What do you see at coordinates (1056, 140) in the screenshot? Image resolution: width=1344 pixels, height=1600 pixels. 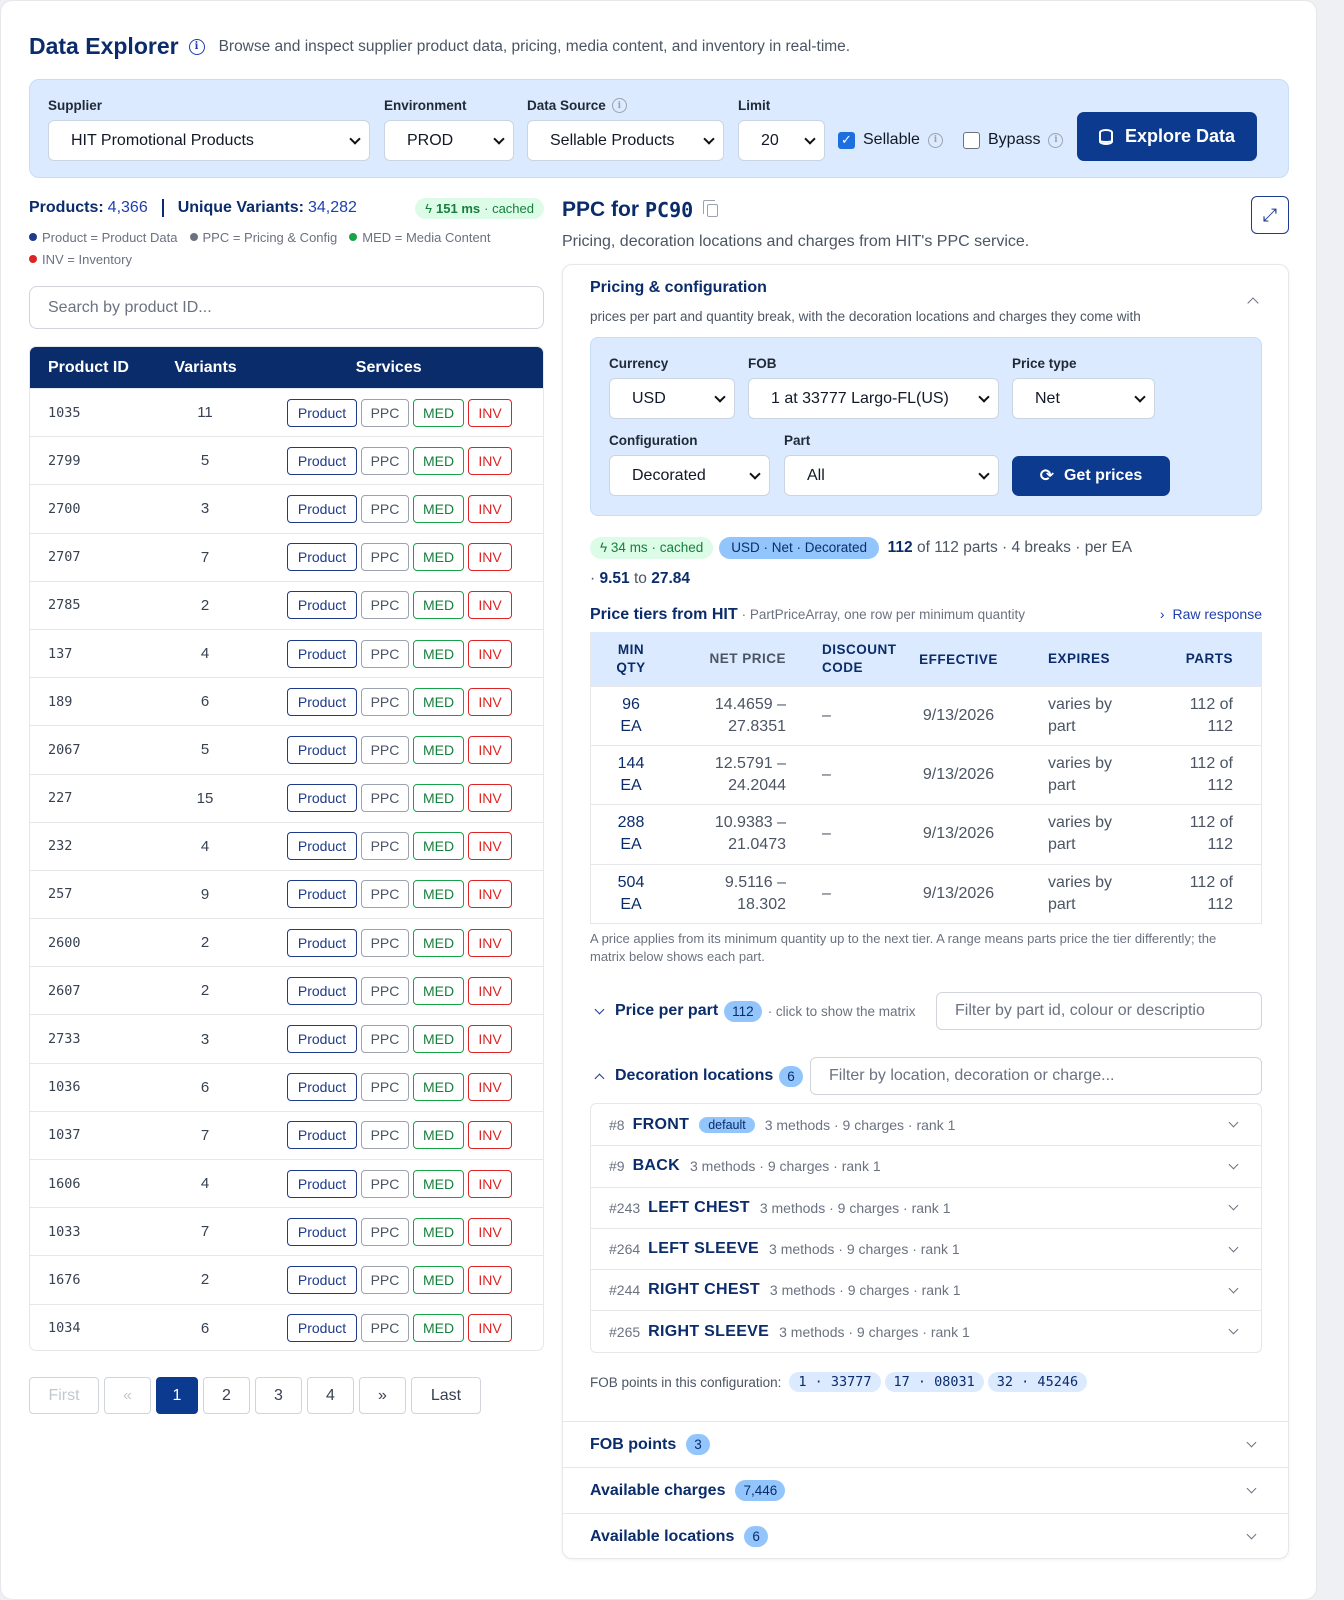 I see `info-icon: i` at bounding box center [1056, 140].